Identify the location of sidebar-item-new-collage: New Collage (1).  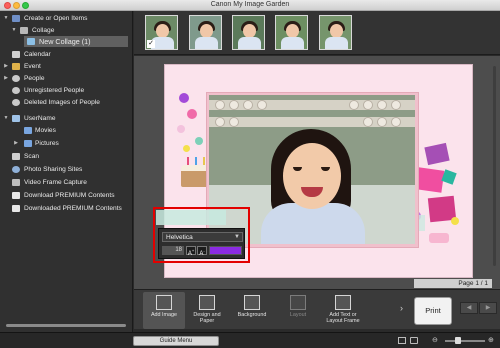
(76, 41).